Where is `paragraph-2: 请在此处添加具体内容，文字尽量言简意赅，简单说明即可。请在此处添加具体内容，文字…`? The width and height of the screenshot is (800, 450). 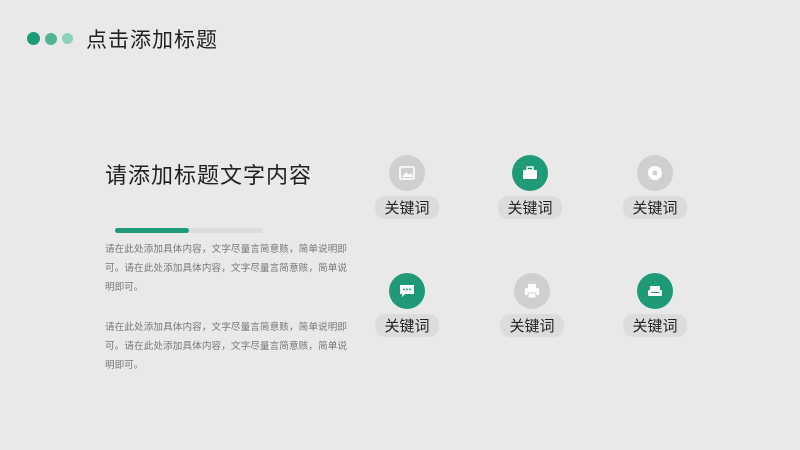 paragraph-2: 请在此处添加具体内容，文字尽量言简意赅，简单说明即可。请在此处添加具体内容，文字… is located at coordinates (226, 346).